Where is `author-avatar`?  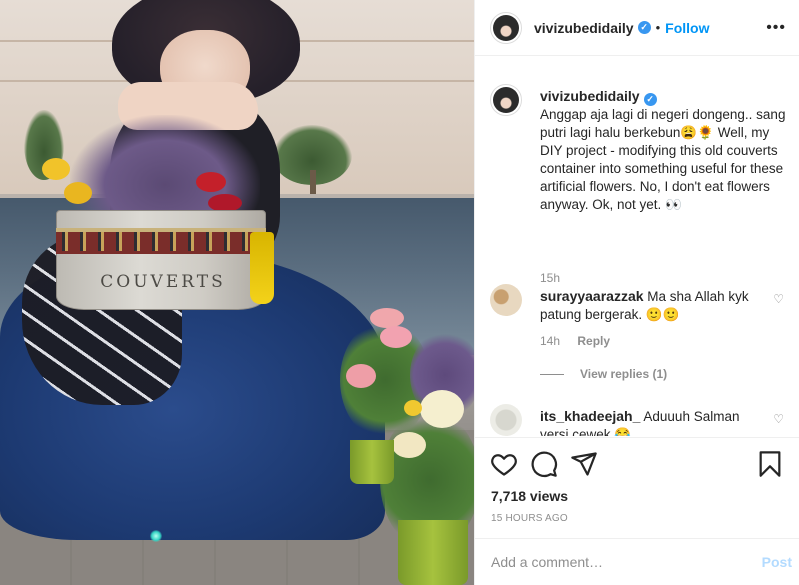
author-avatar is located at coordinates (506, 27).